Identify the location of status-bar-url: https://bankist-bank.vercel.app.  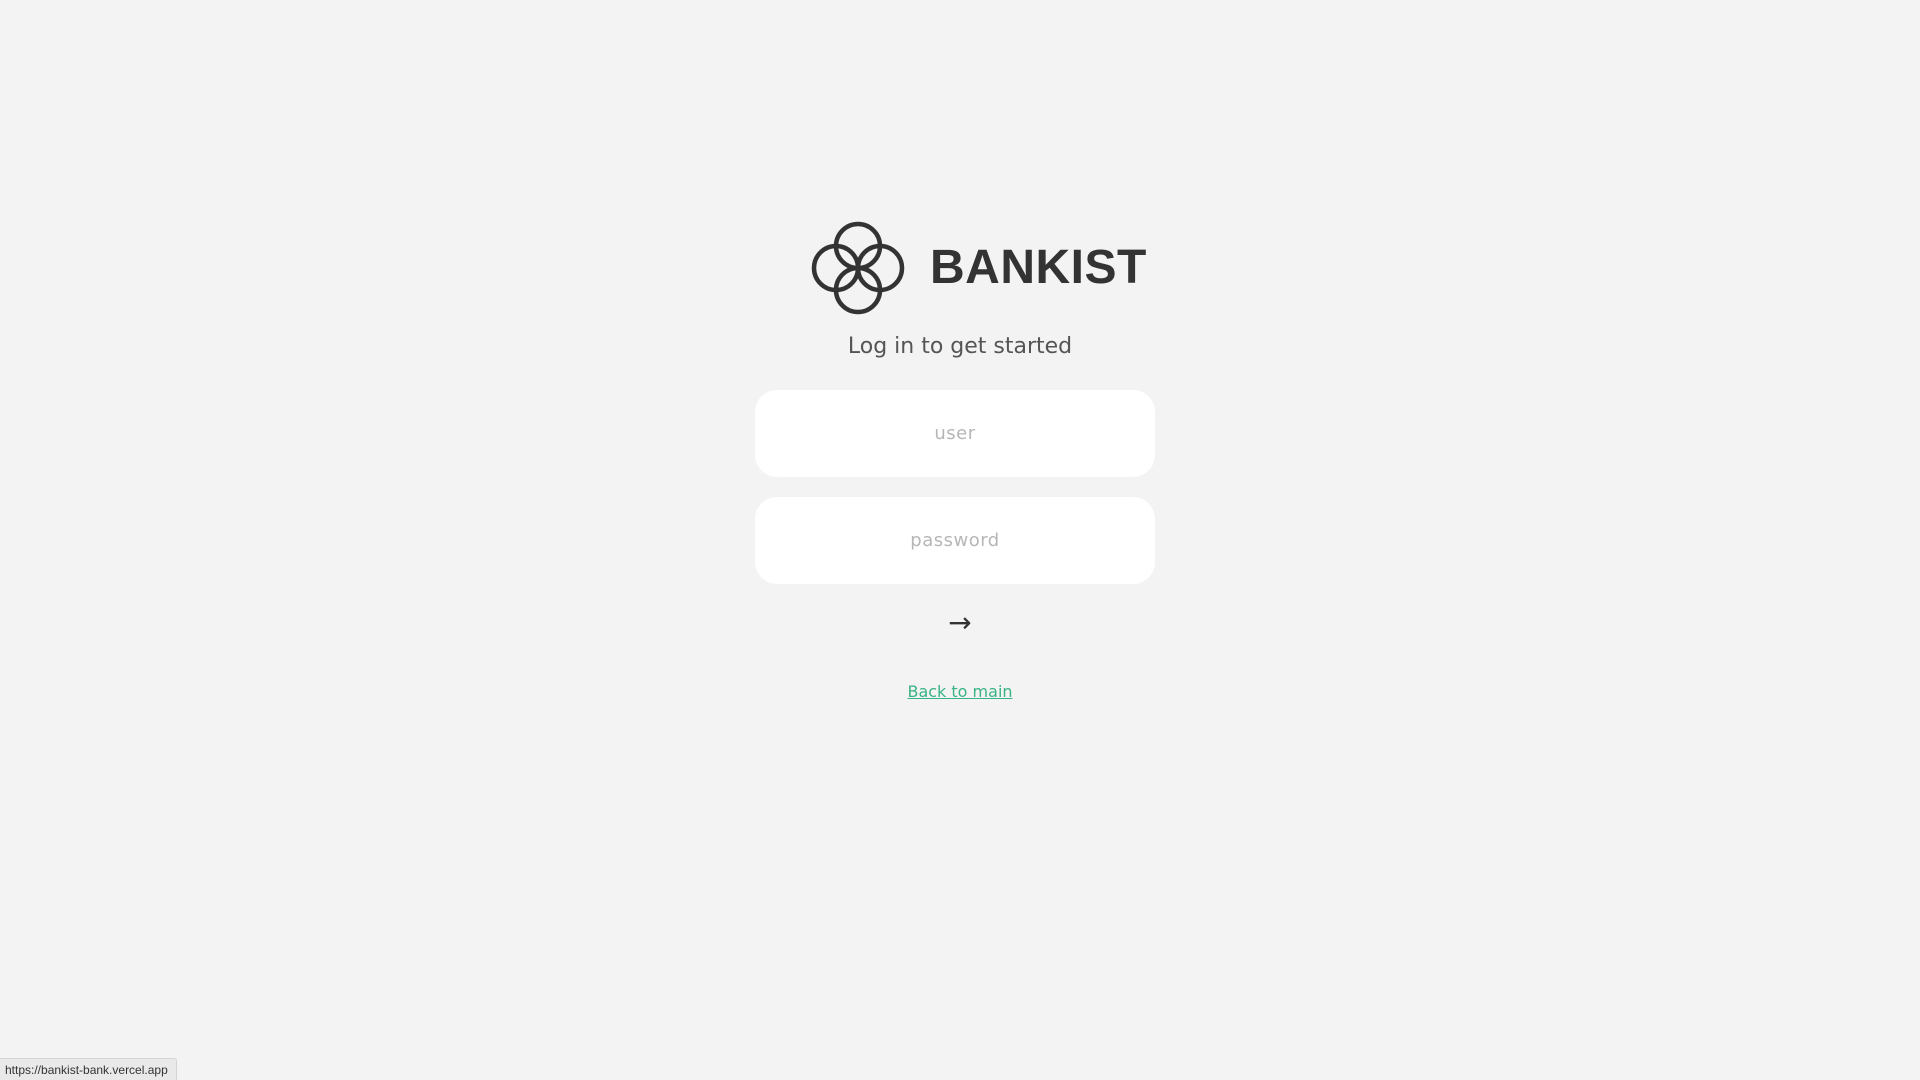
(88, 1069).